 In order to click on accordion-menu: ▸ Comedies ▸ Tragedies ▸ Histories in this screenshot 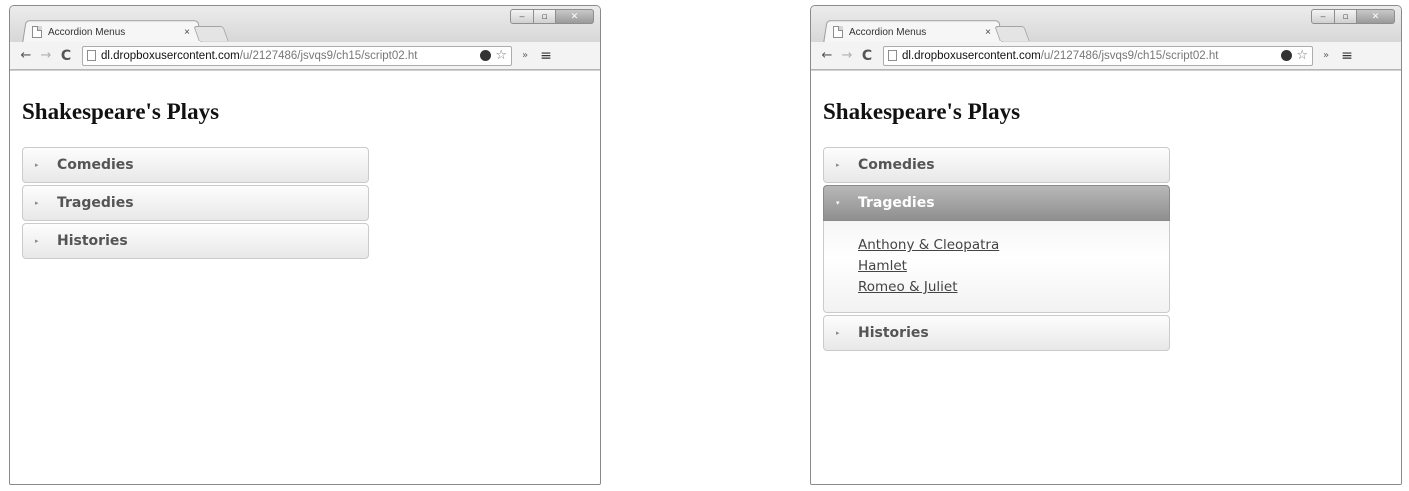, I will do `click(195, 204)`.